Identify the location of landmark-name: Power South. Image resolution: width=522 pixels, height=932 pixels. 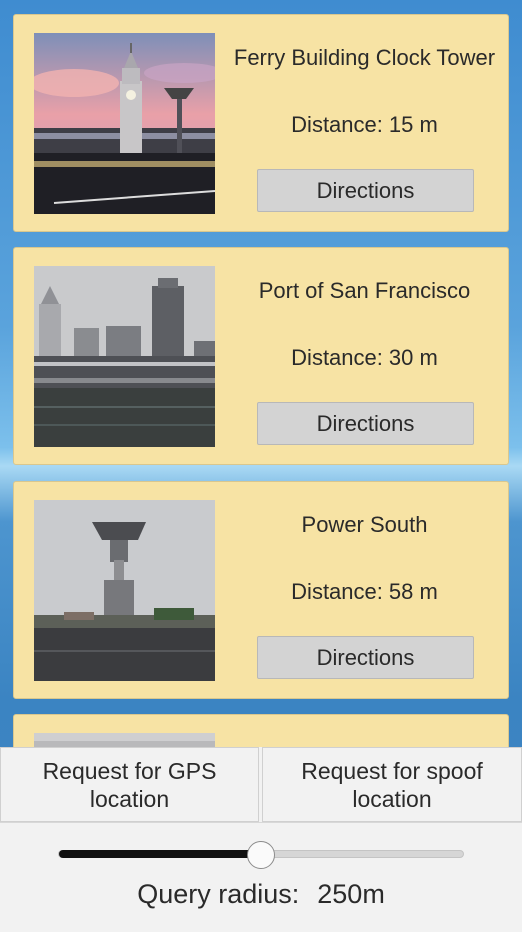
(364, 524).